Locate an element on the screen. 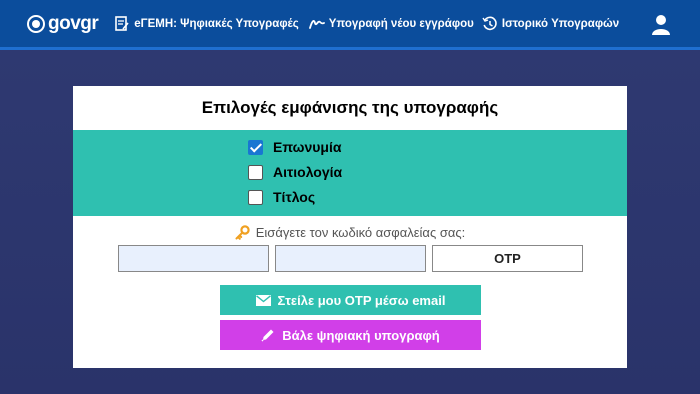  company-name-checkbox is located at coordinates (255, 147).